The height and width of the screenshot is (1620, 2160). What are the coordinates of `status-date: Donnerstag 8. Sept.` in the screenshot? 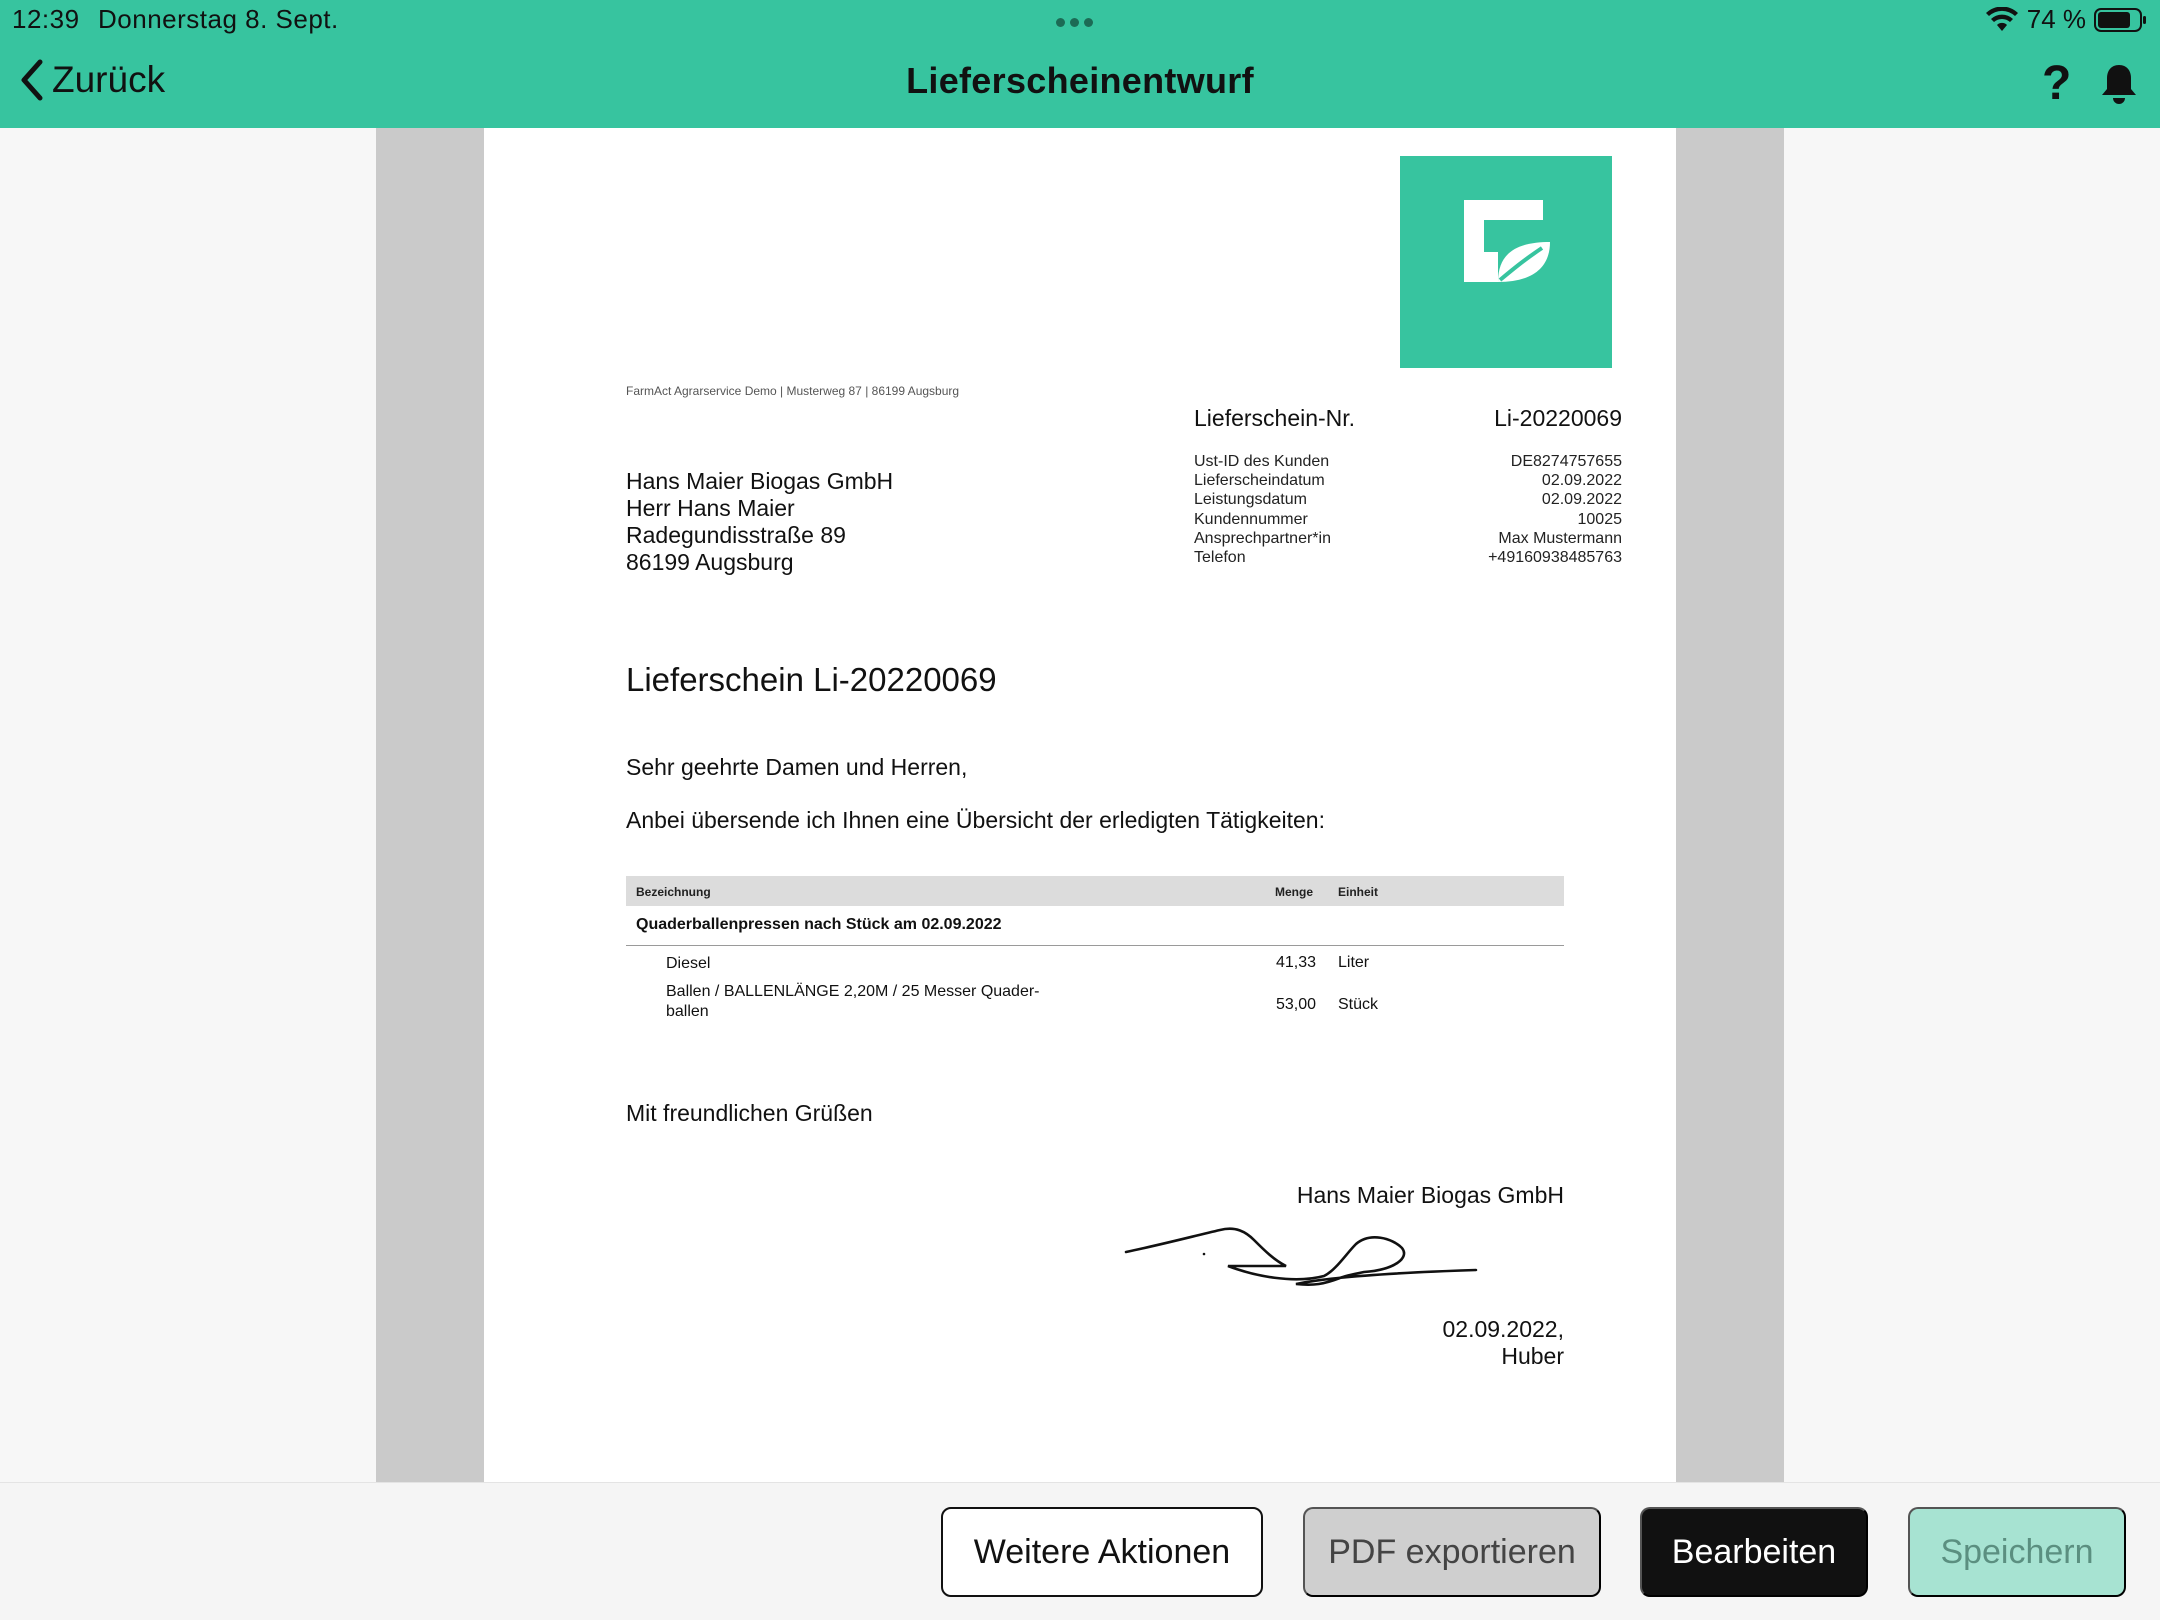 It's located at (218, 19).